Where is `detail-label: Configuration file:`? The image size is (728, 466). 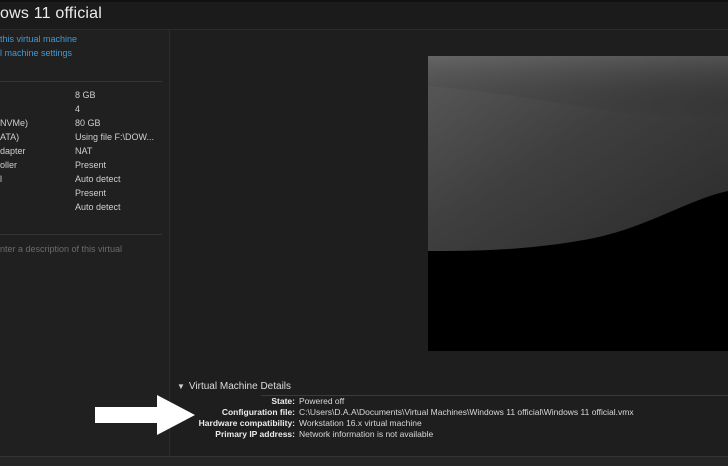 detail-label: Configuration file: is located at coordinates (258, 412).